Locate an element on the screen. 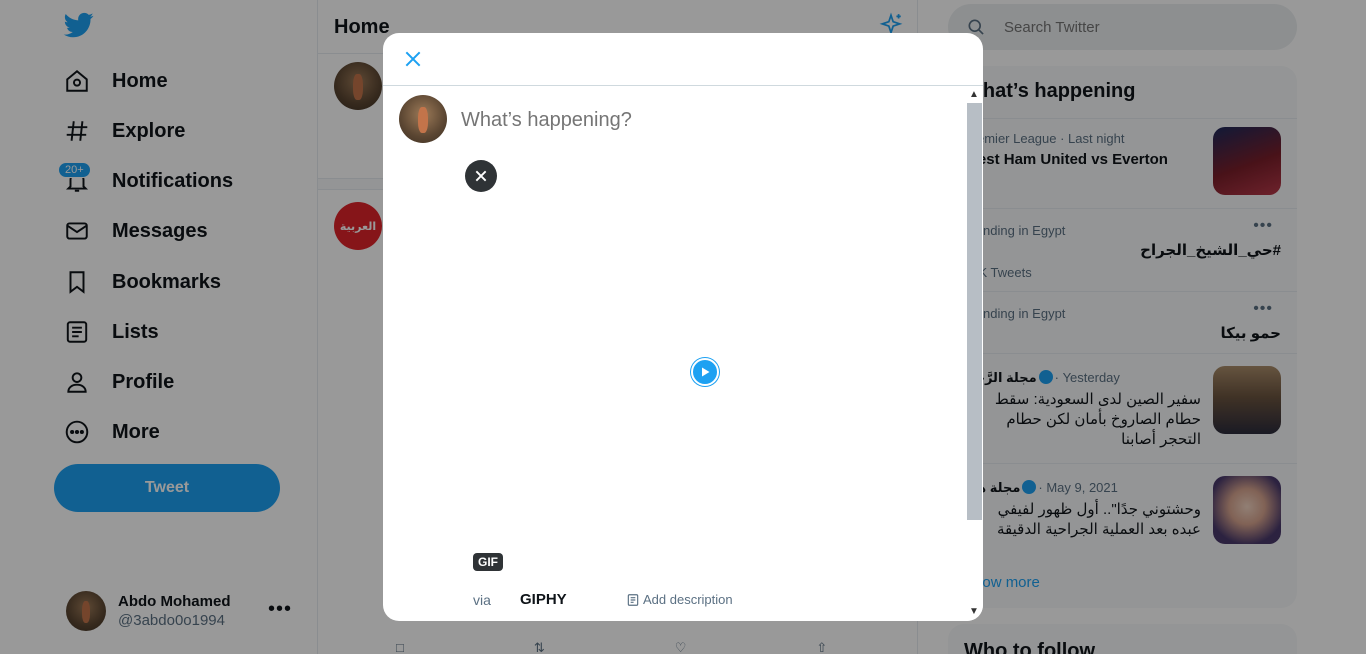  avatar is located at coordinates (423, 119).